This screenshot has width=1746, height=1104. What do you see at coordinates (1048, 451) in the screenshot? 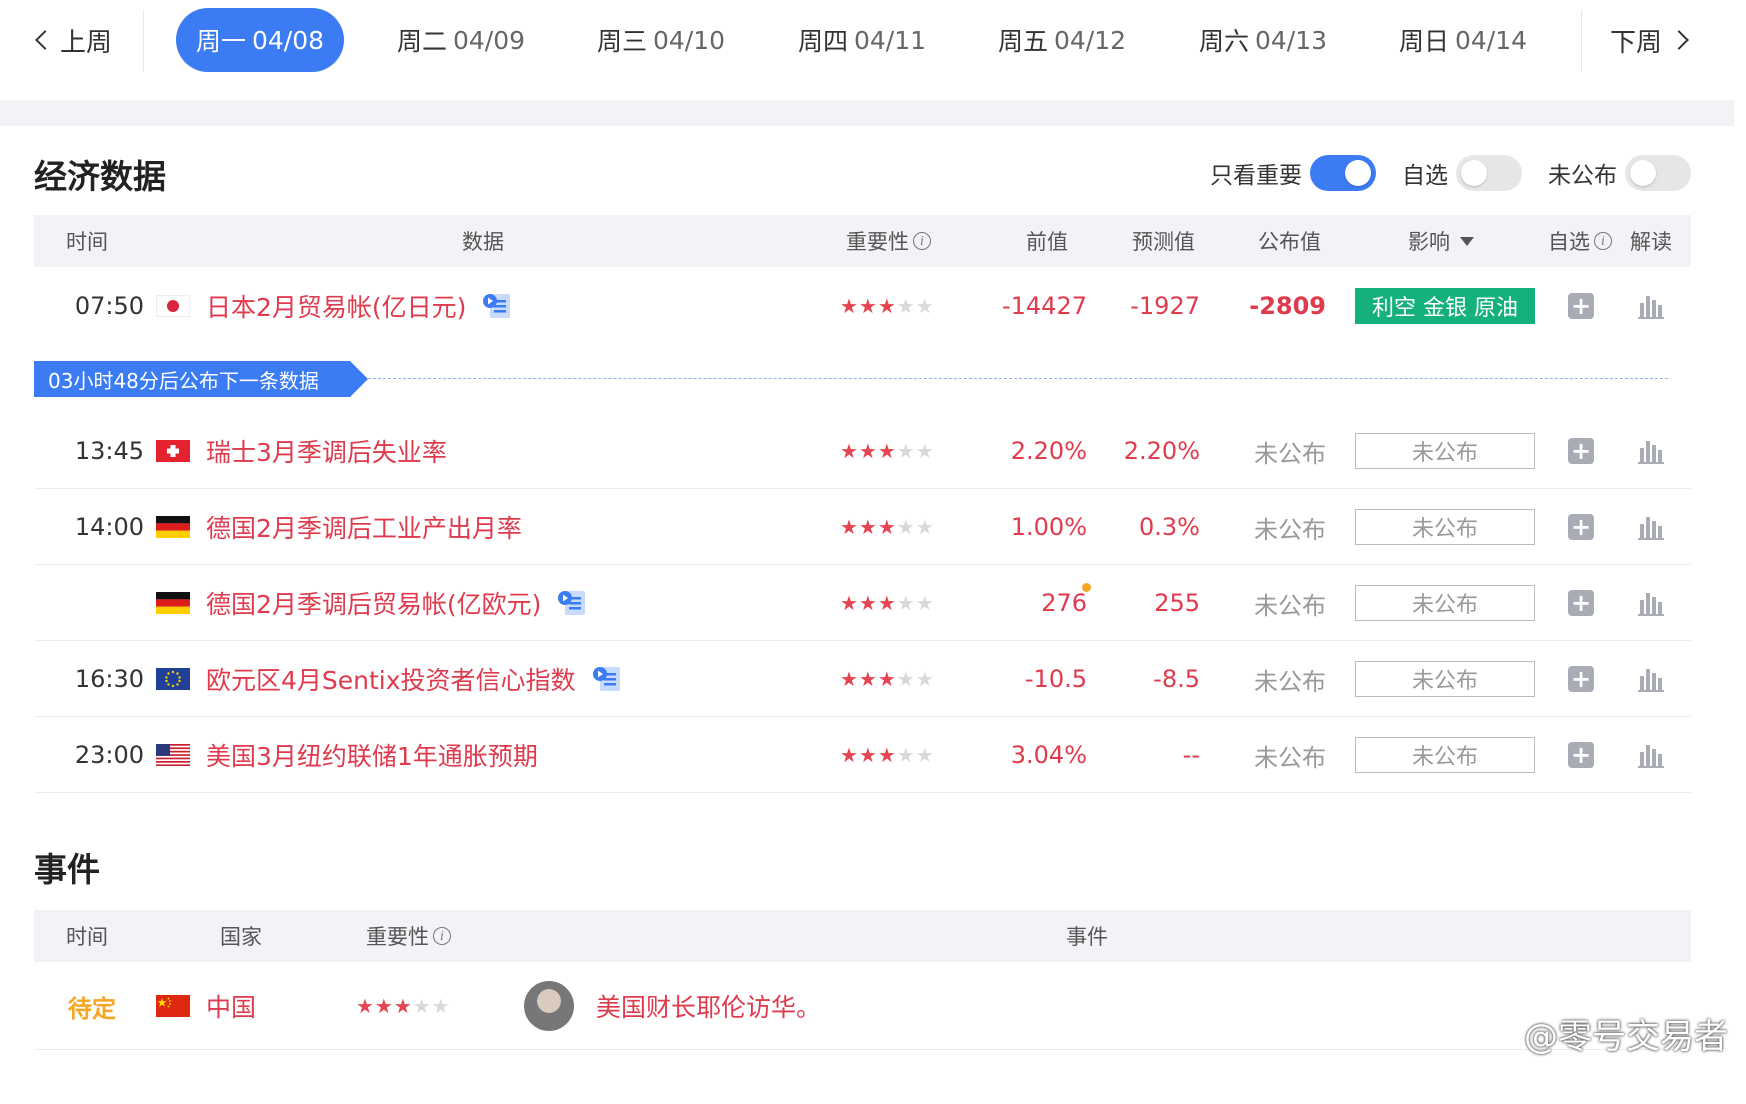
I see `previous-value: 2.20%` at bounding box center [1048, 451].